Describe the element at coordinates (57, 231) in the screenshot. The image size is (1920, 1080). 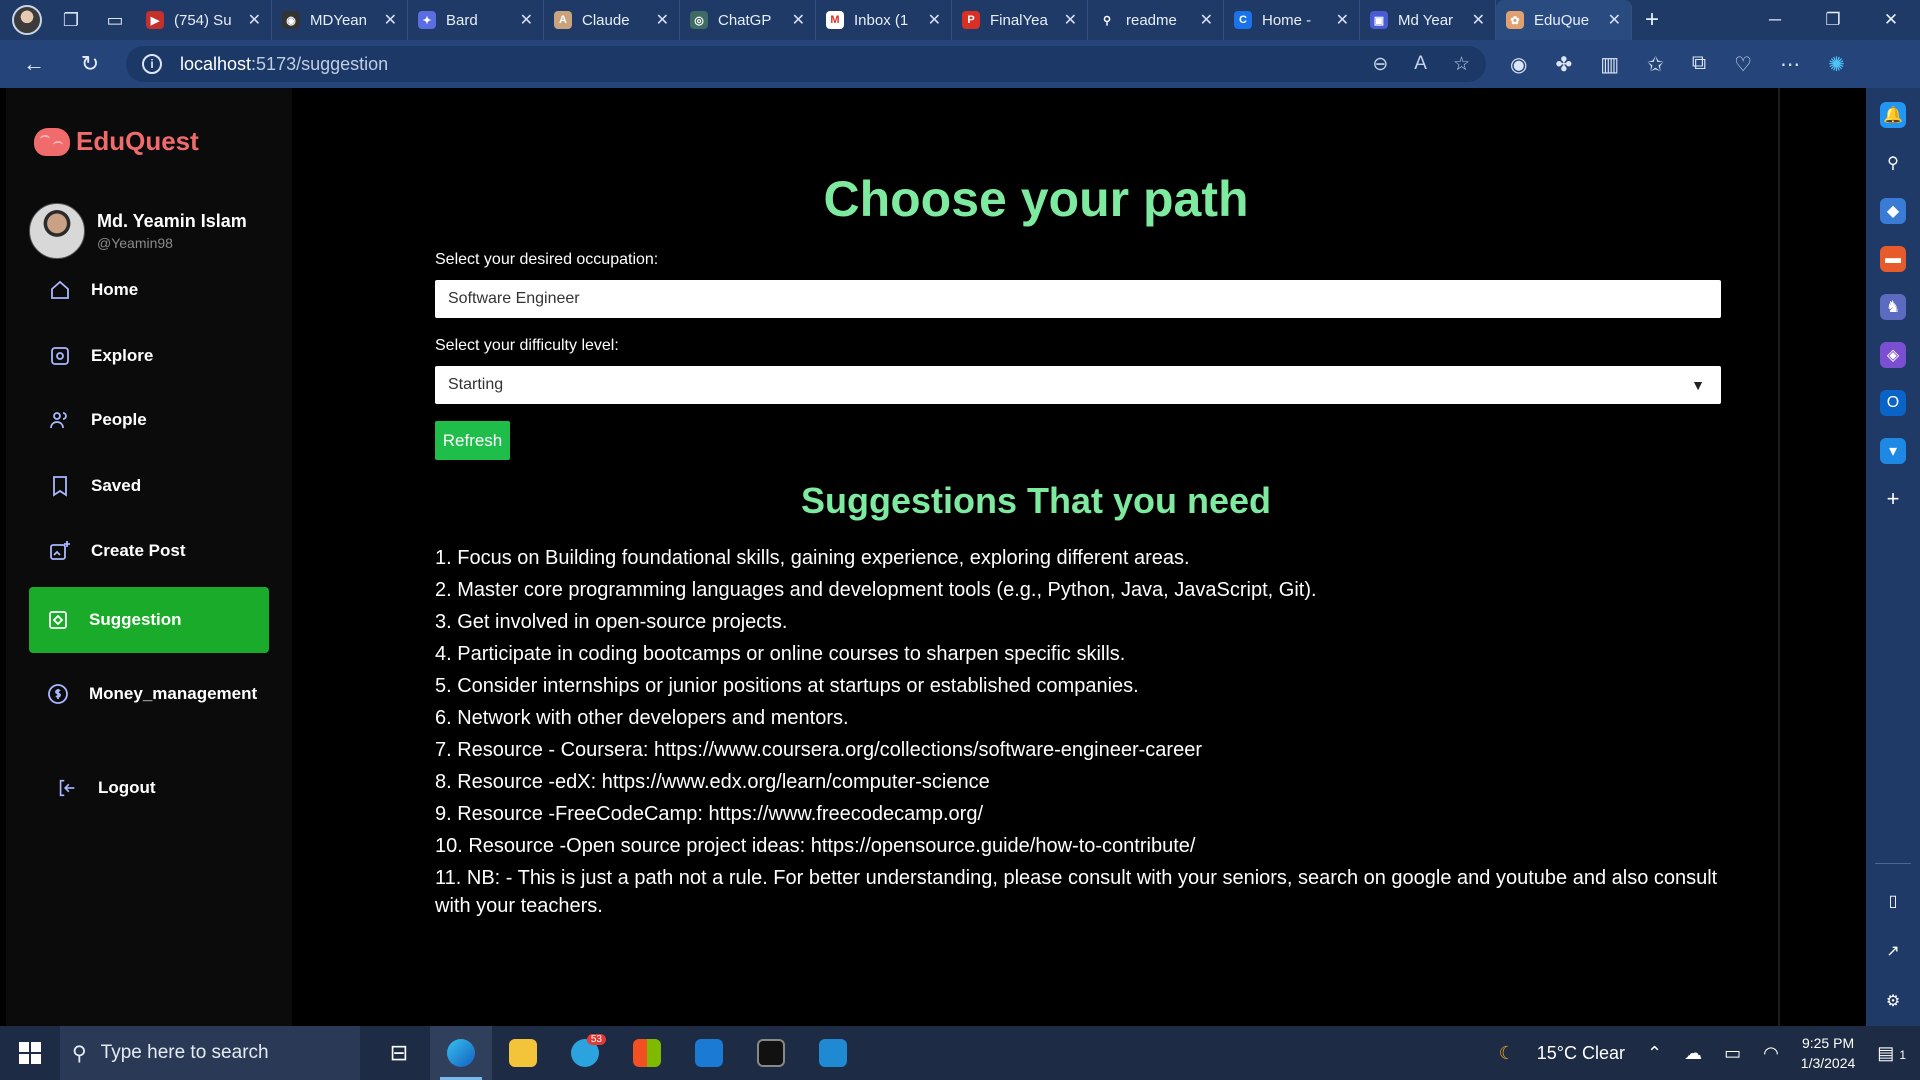
I see `avatar` at that location.